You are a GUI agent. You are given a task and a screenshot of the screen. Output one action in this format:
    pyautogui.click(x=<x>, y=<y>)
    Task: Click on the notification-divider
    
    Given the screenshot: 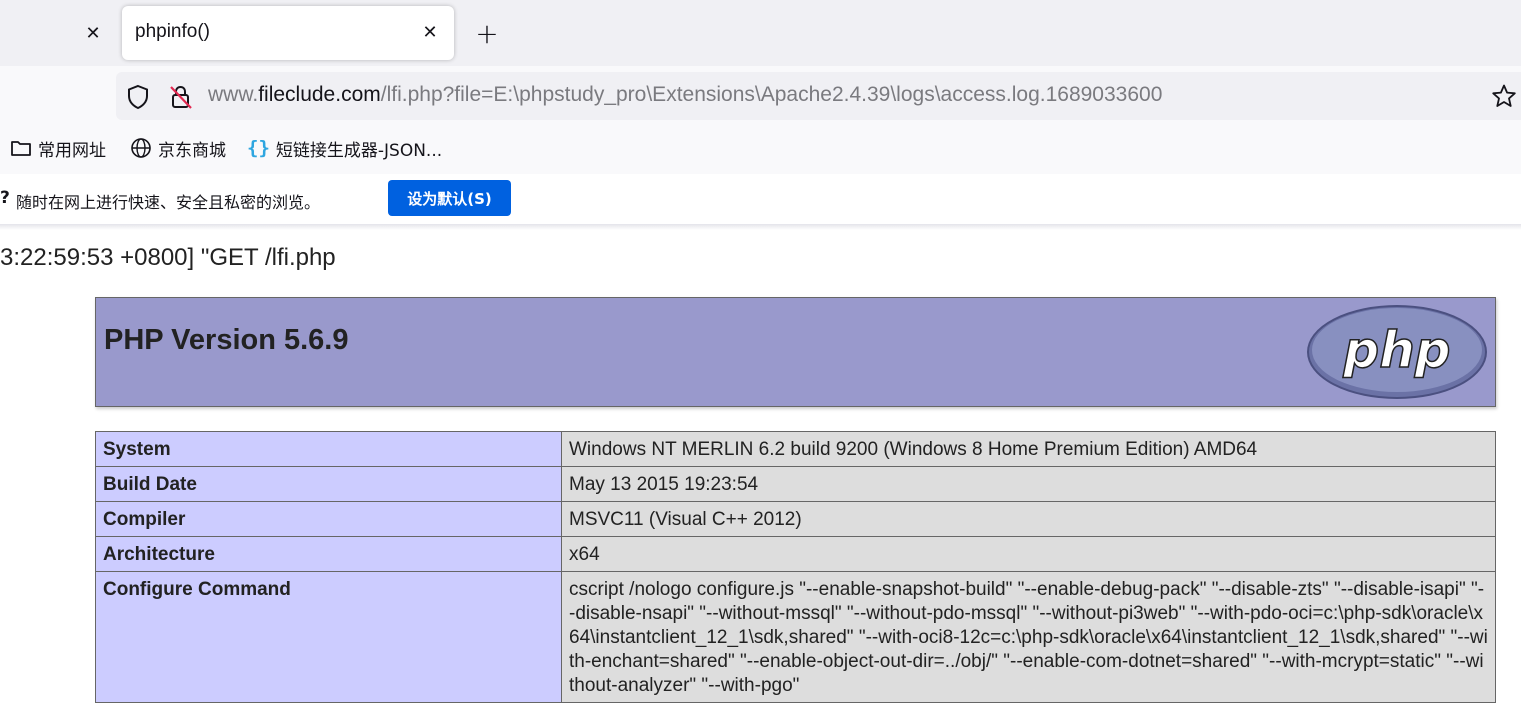 What is the action you would take?
    pyautogui.click(x=760, y=227)
    